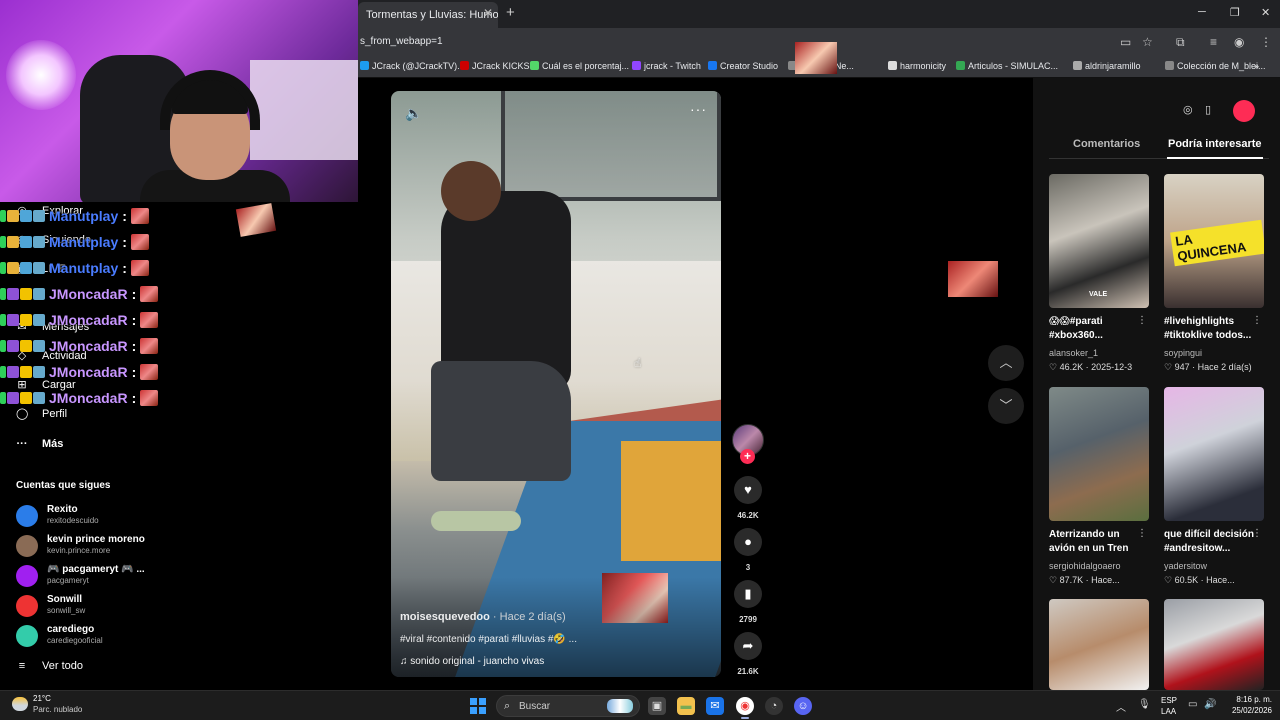 The height and width of the screenshot is (720, 1280). I want to click on profile-ext-icon: ◉, so click(1239, 42).